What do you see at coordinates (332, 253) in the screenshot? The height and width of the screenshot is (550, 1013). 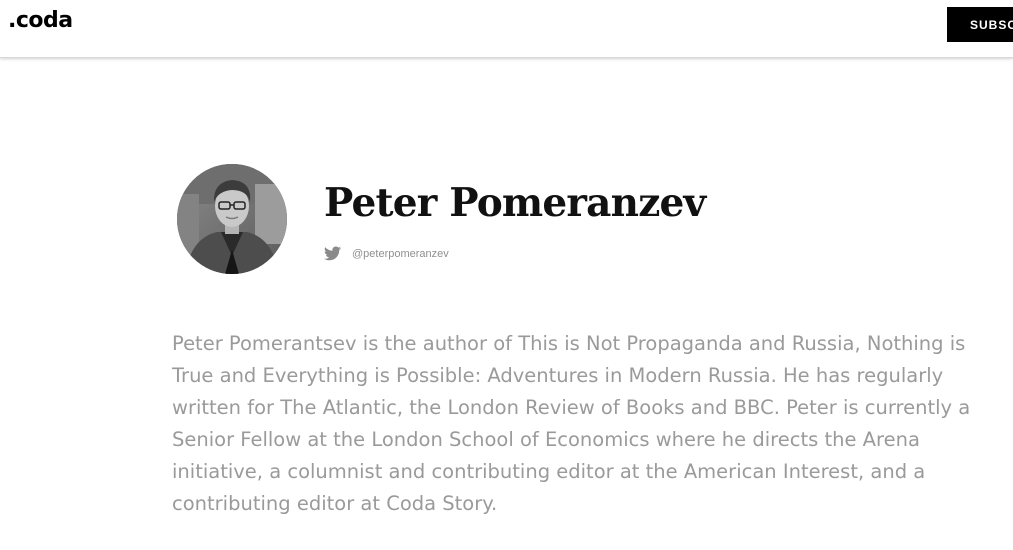 I see `twitter-icon` at bounding box center [332, 253].